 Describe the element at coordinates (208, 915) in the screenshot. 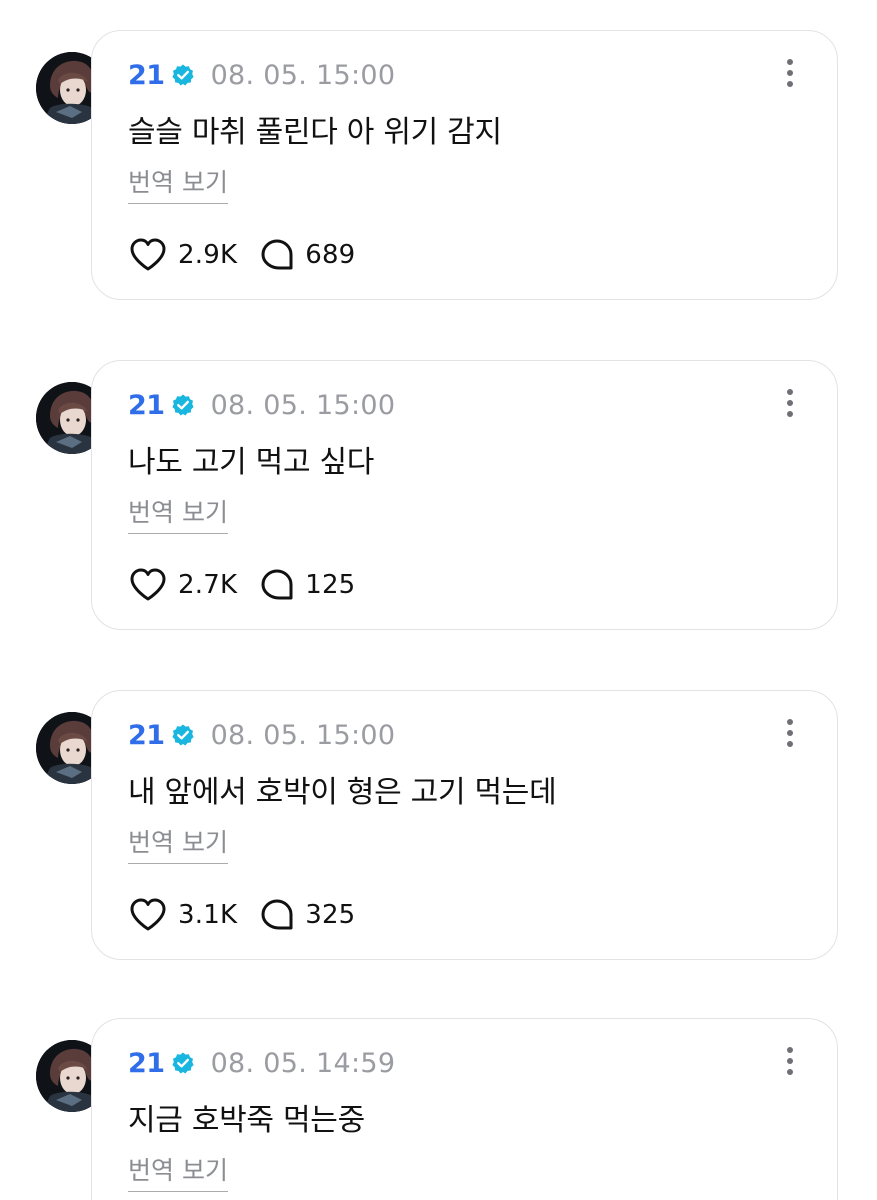

I see `like-count: 3.1K` at that location.